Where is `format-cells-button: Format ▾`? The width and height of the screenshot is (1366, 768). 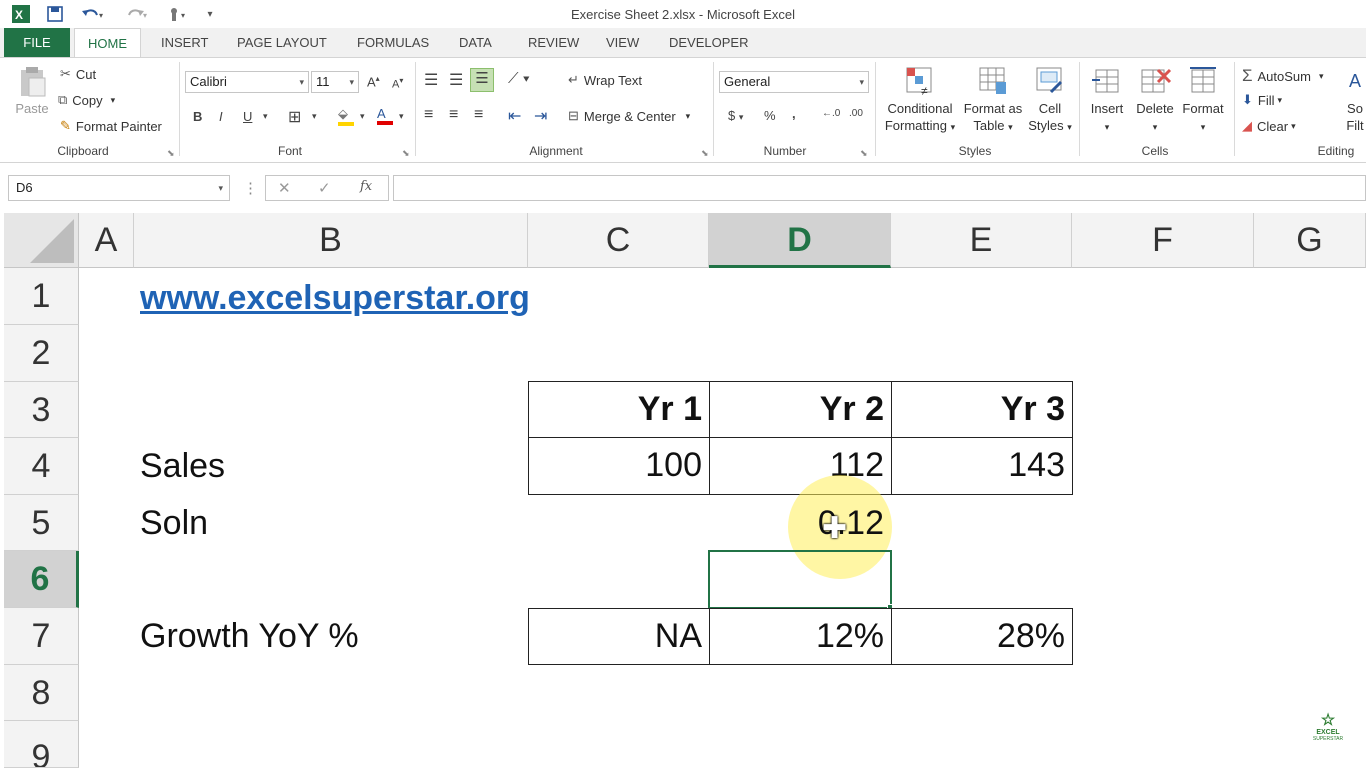
format-cells-button: Format ▾ is located at coordinates (1203, 100).